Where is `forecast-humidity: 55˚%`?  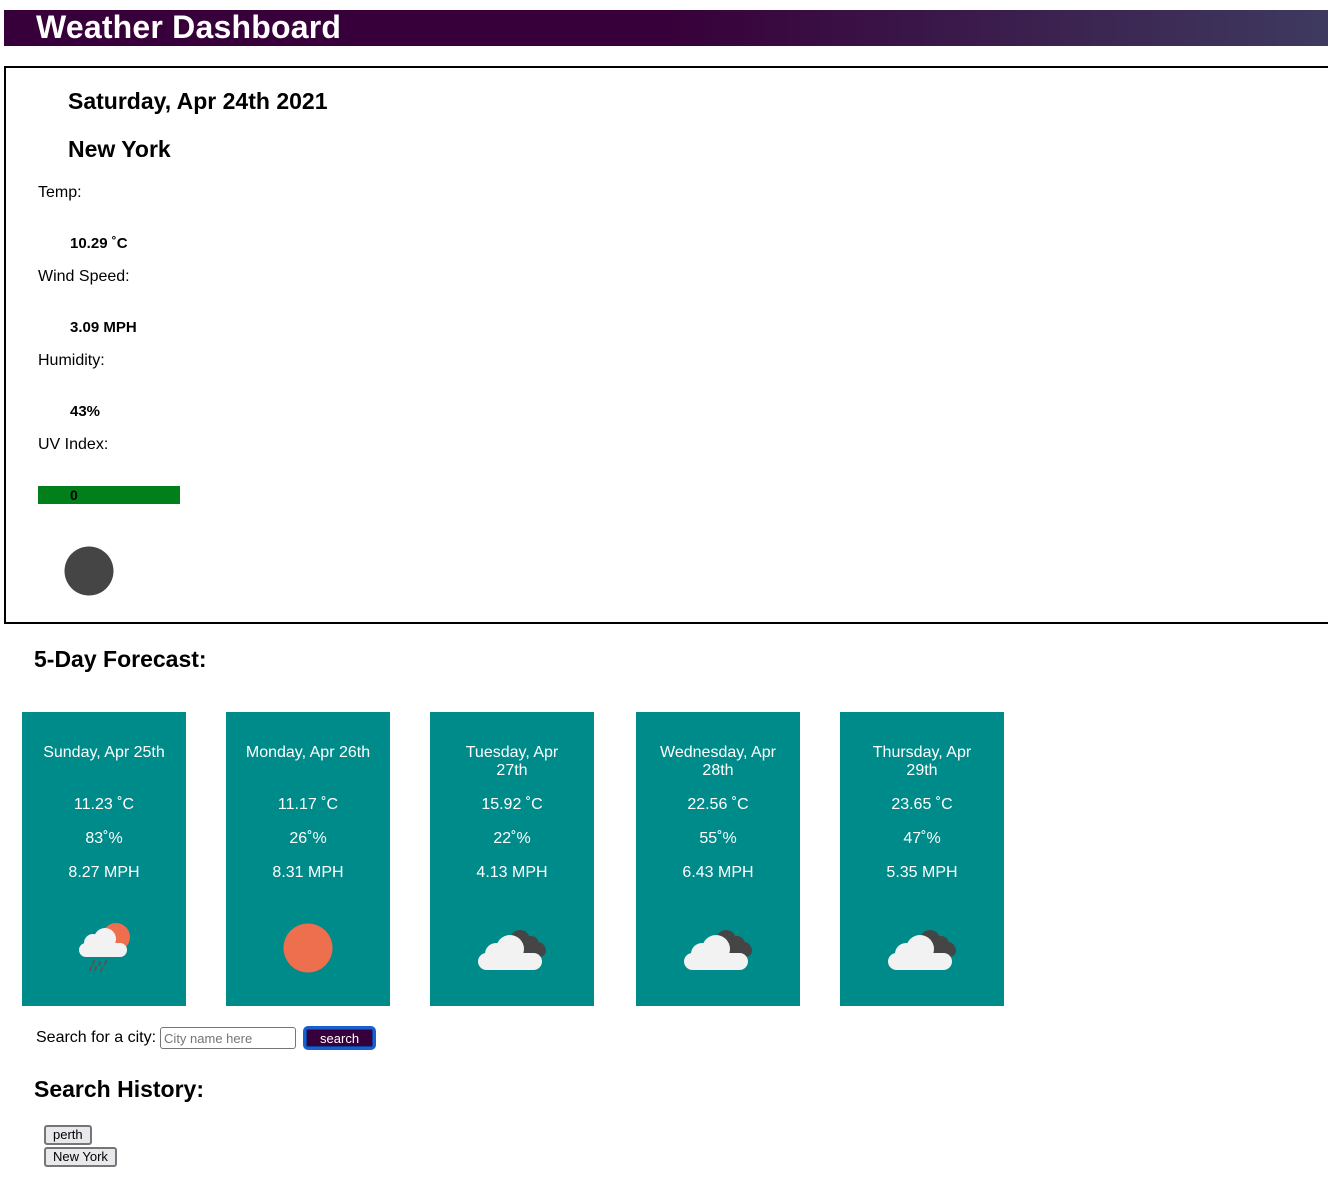 forecast-humidity: 55˚% is located at coordinates (718, 838).